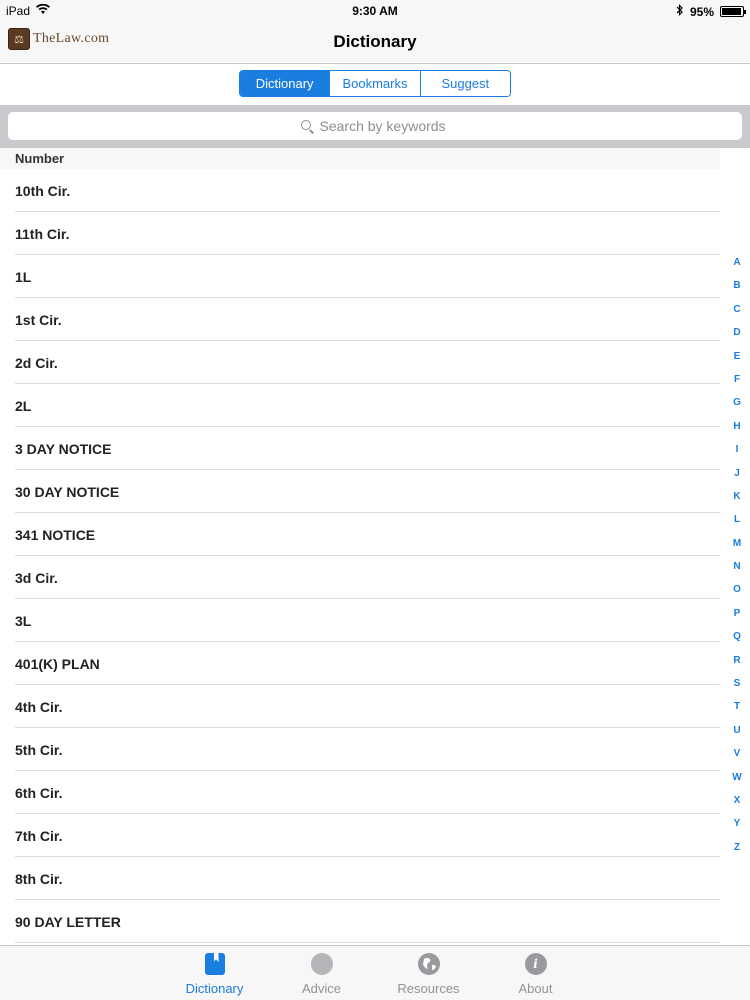  What do you see at coordinates (680, 11) in the screenshot?
I see `bluetooth-icon` at bounding box center [680, 11].